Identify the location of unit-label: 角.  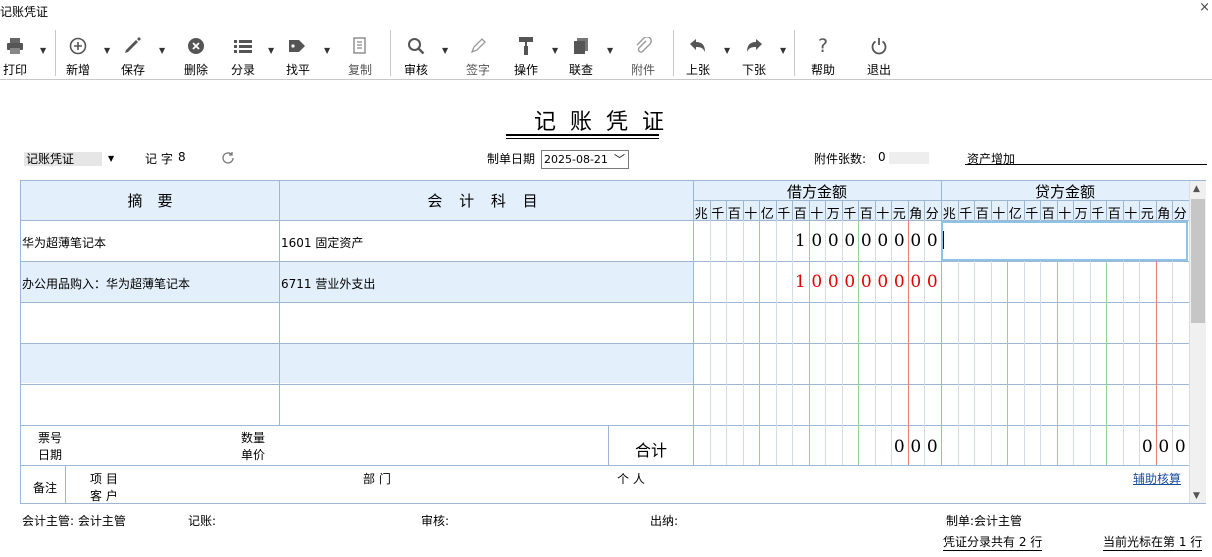
(916, 214).